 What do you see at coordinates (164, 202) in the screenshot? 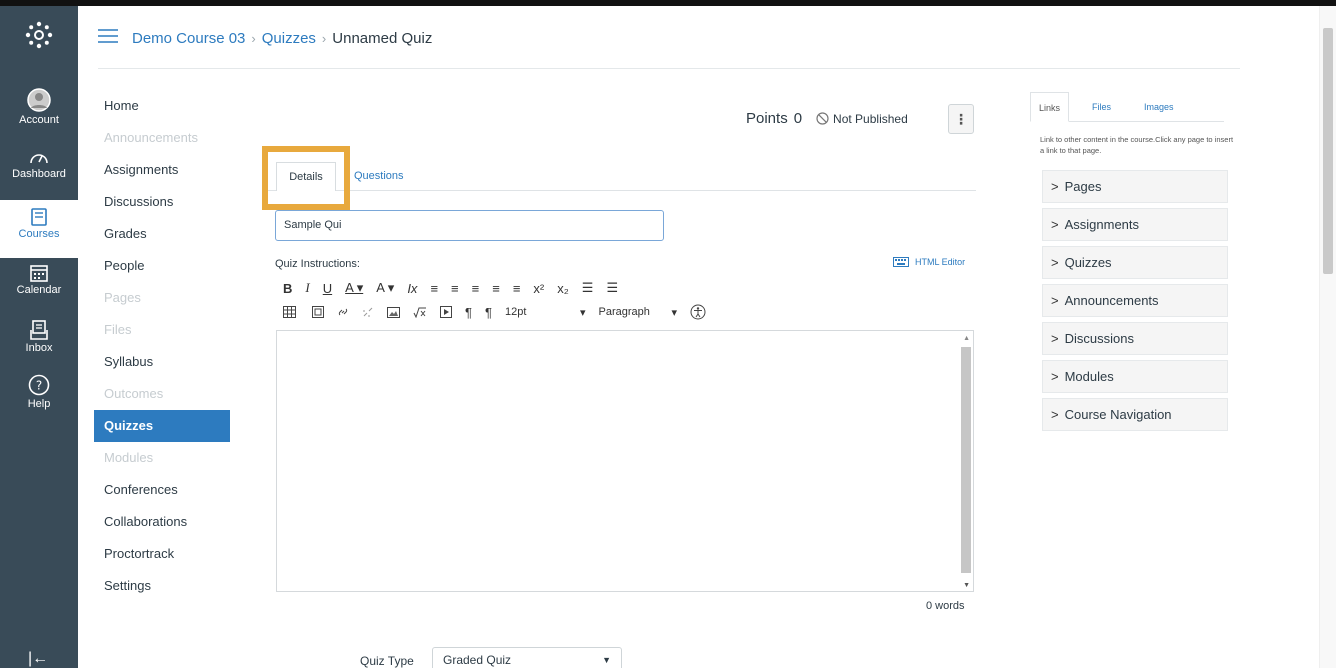
I see `course-nav-discussions: Discussions` at bounding box center [164, 202].